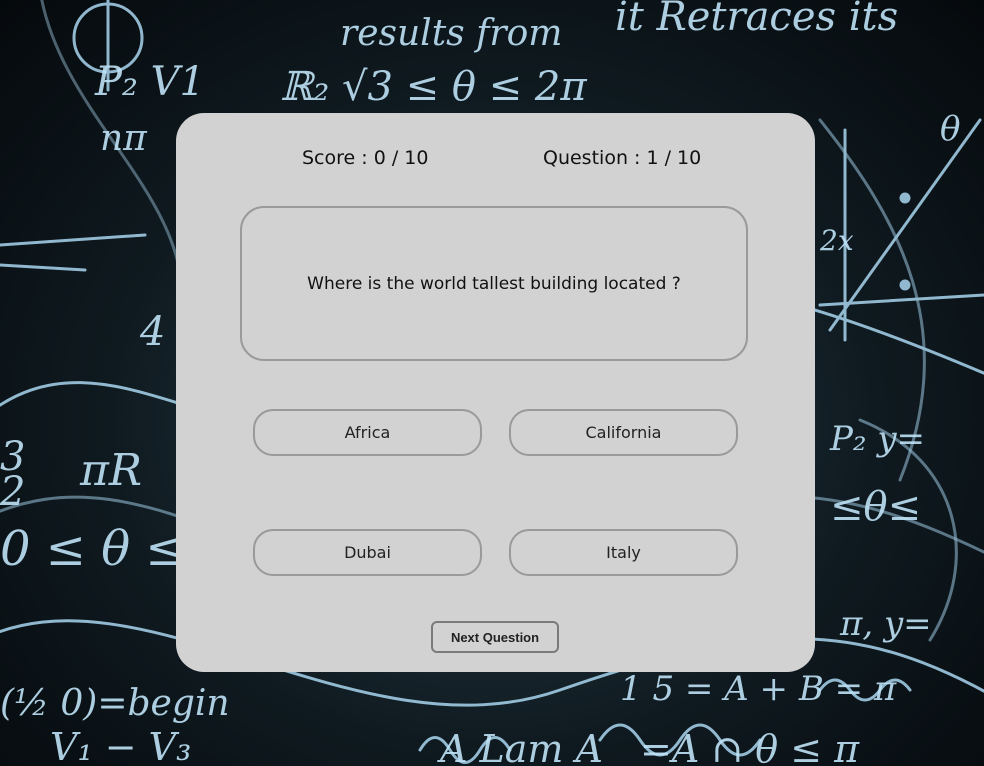 The image size is (984, 766). What do you see at coordinates (124, 138) in the screenshot?
I see `svg-text: nπ` at bounding box center [124, 138].